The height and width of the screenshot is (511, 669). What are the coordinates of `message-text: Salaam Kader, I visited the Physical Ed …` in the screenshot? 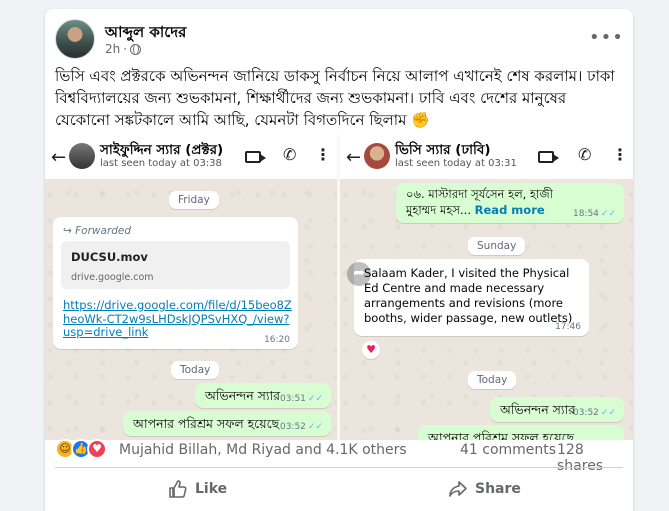 It's located at (468, 295).